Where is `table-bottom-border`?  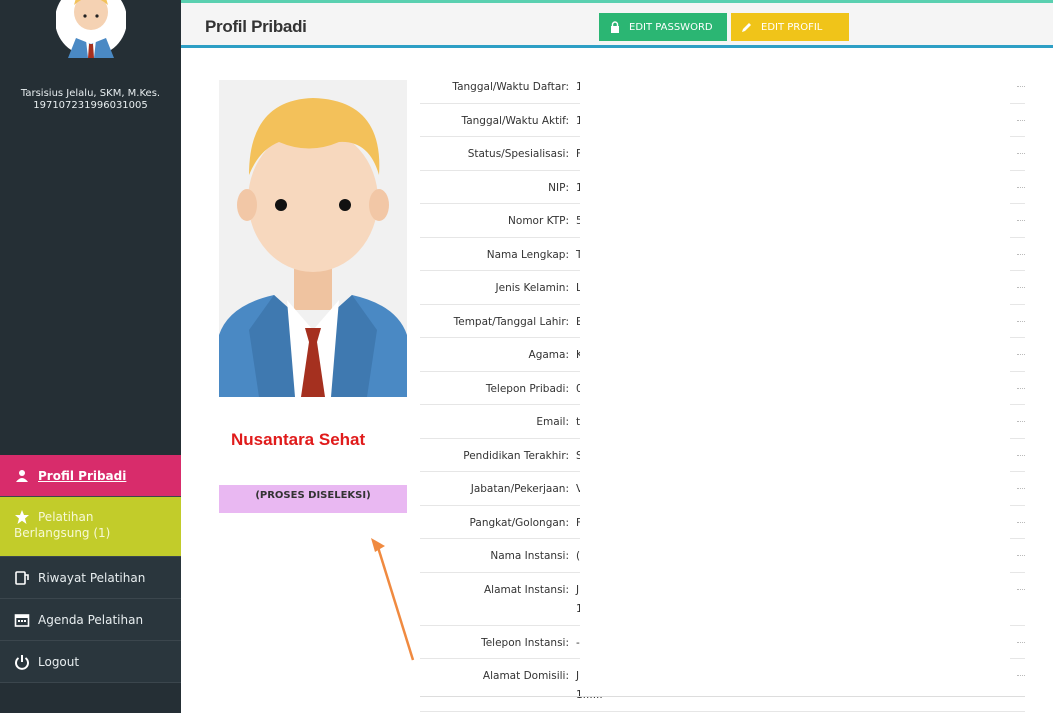
table-bottom-border is located at coordinates (722, 696).